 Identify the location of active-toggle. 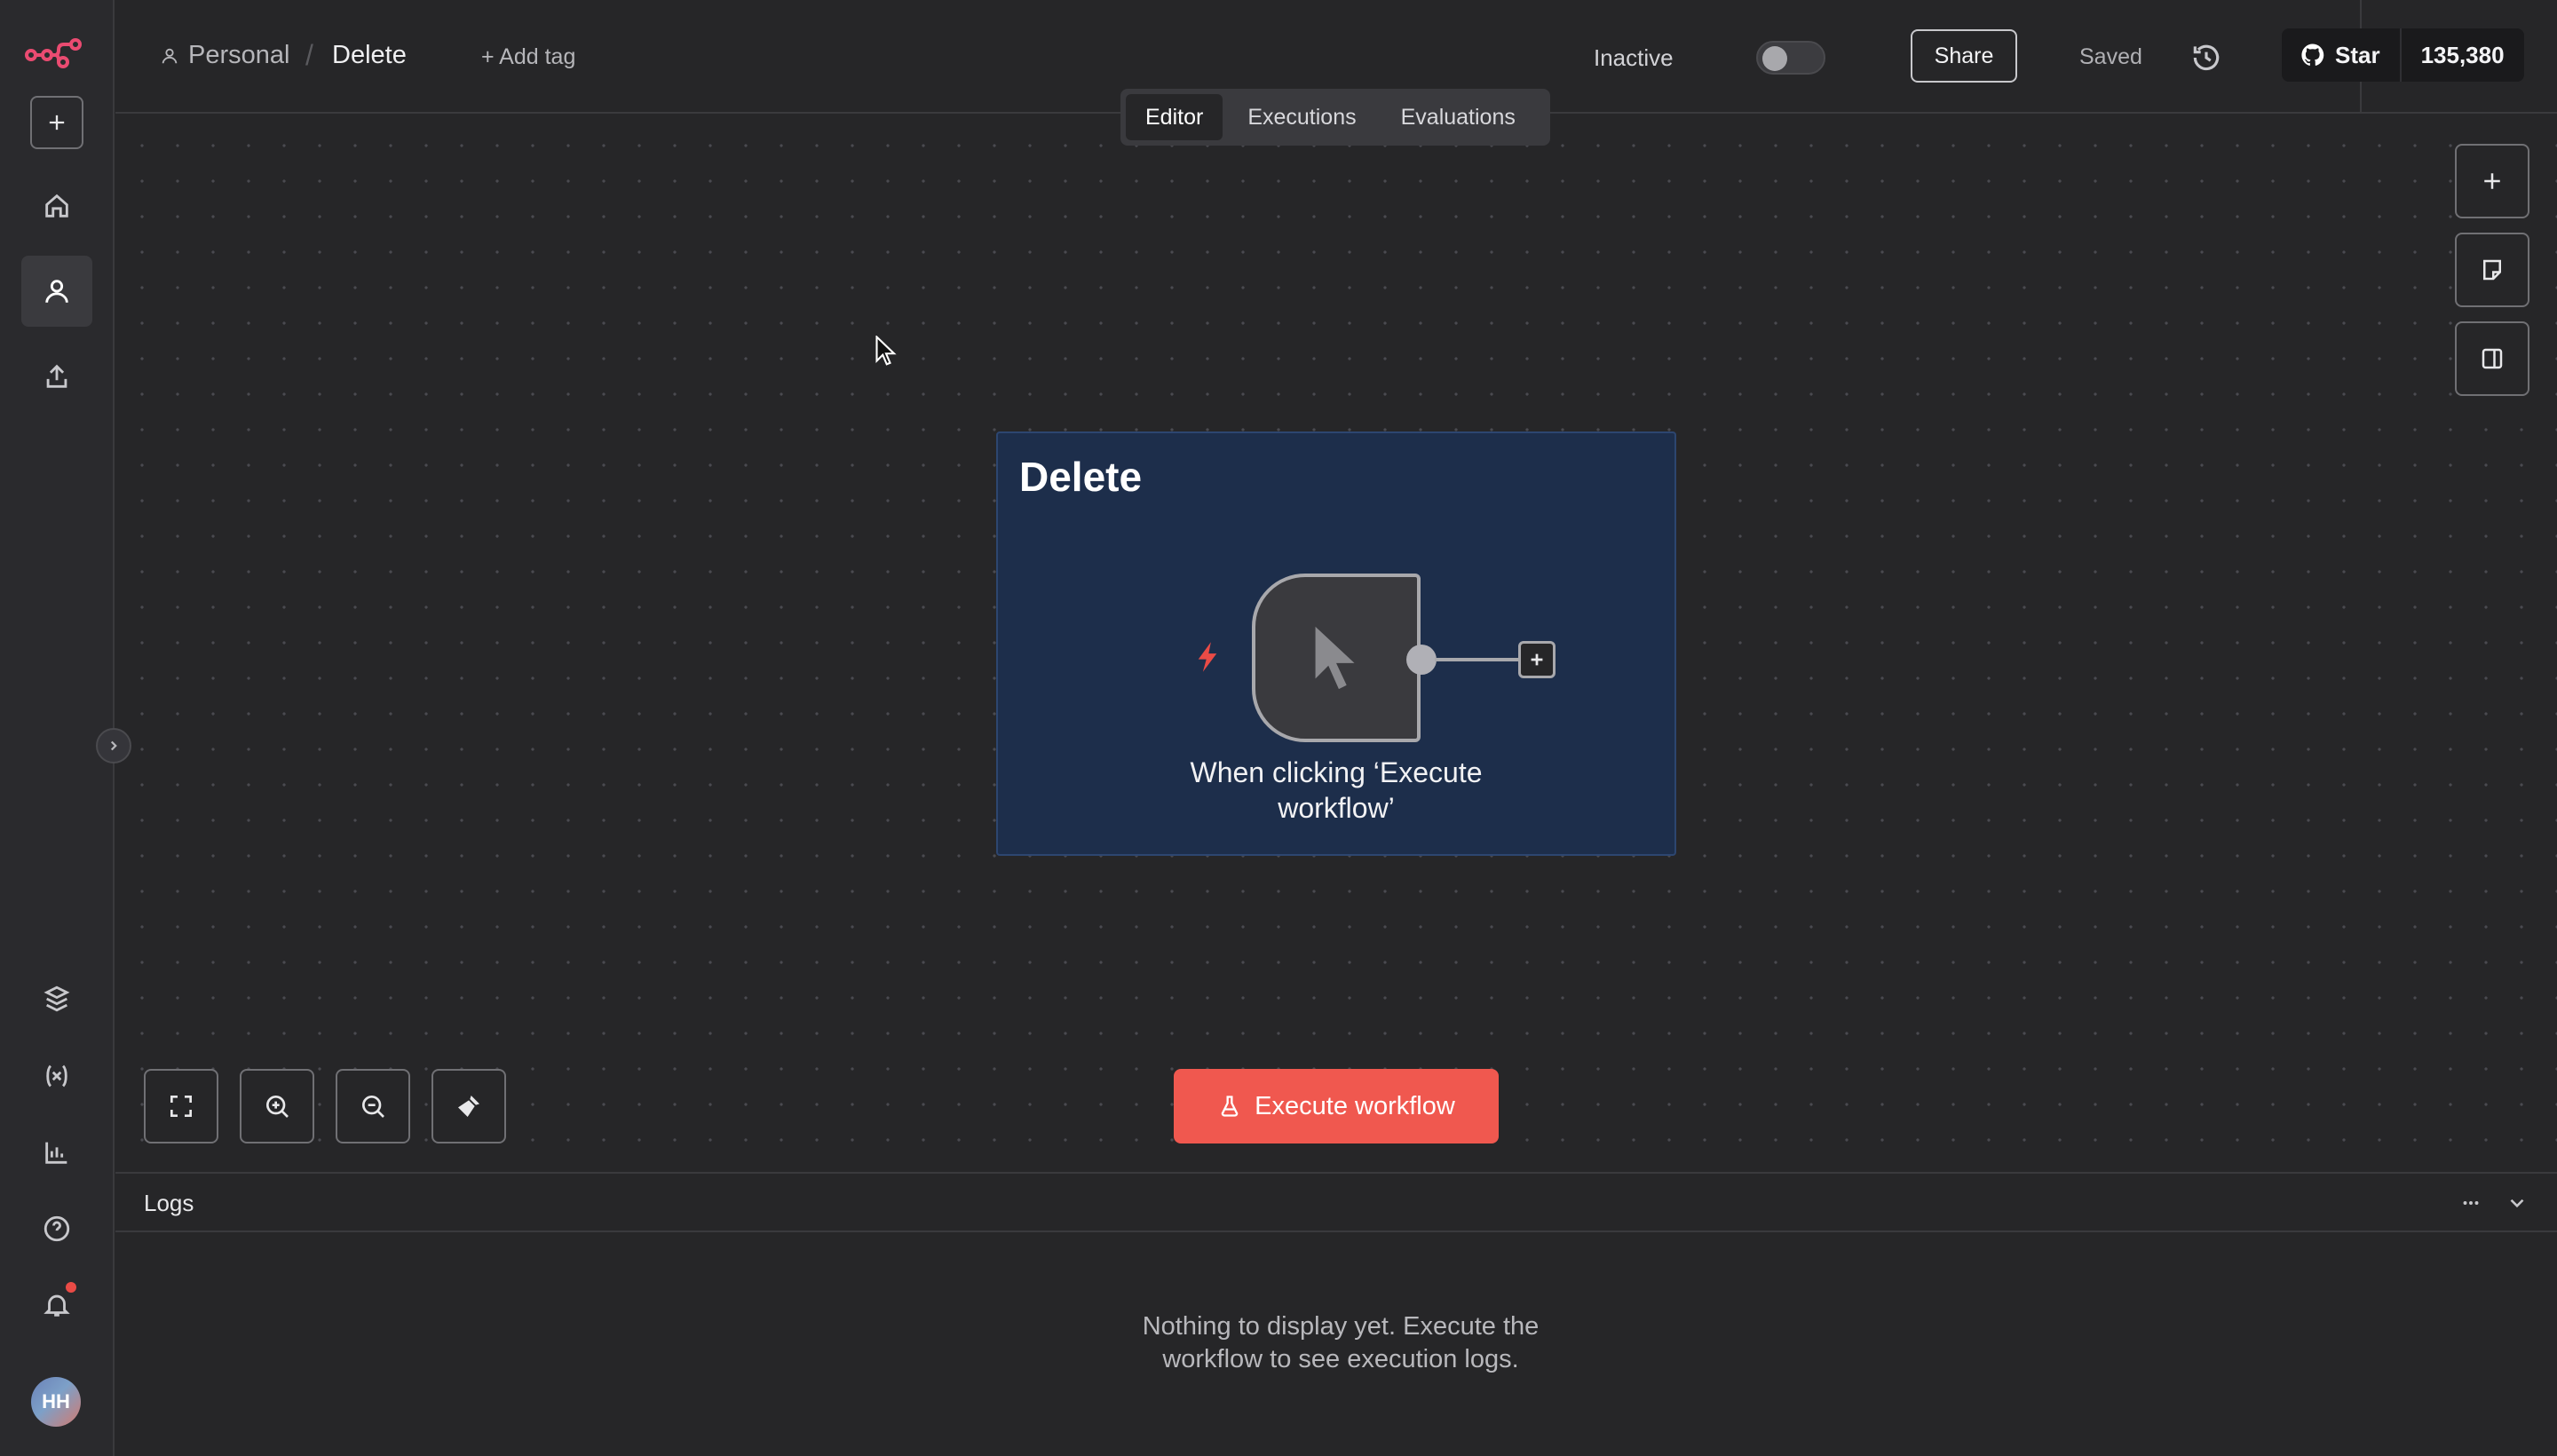
(1790, 58).